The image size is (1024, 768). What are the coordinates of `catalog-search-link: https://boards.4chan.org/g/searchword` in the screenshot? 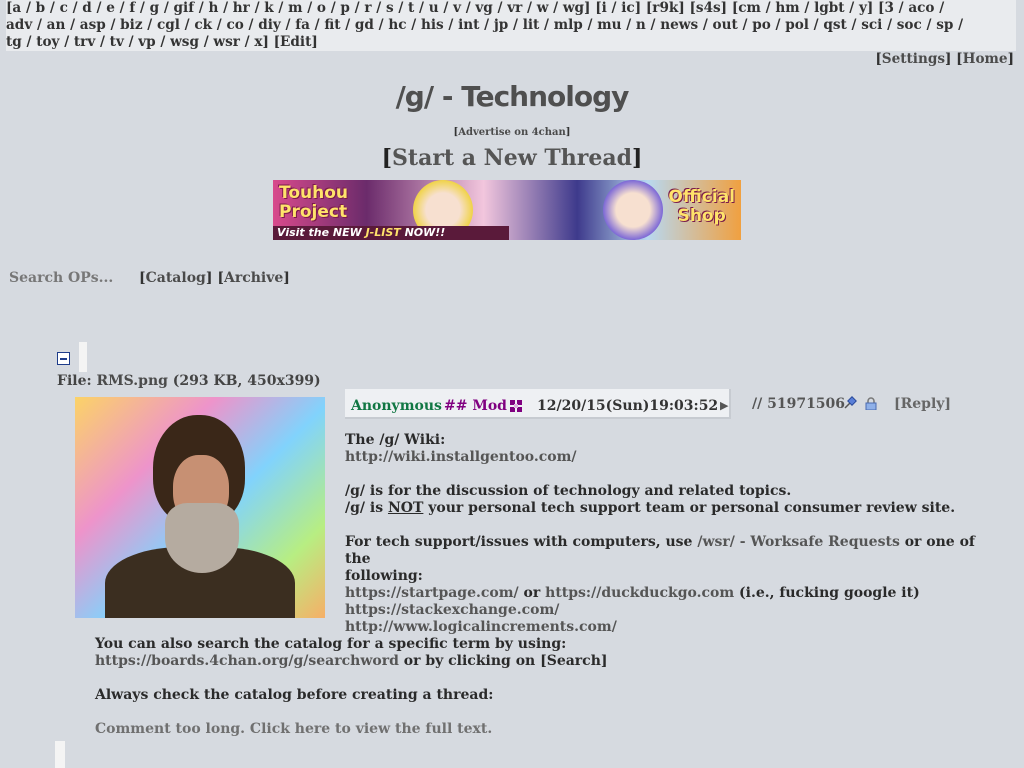 It's located at (247, 661).